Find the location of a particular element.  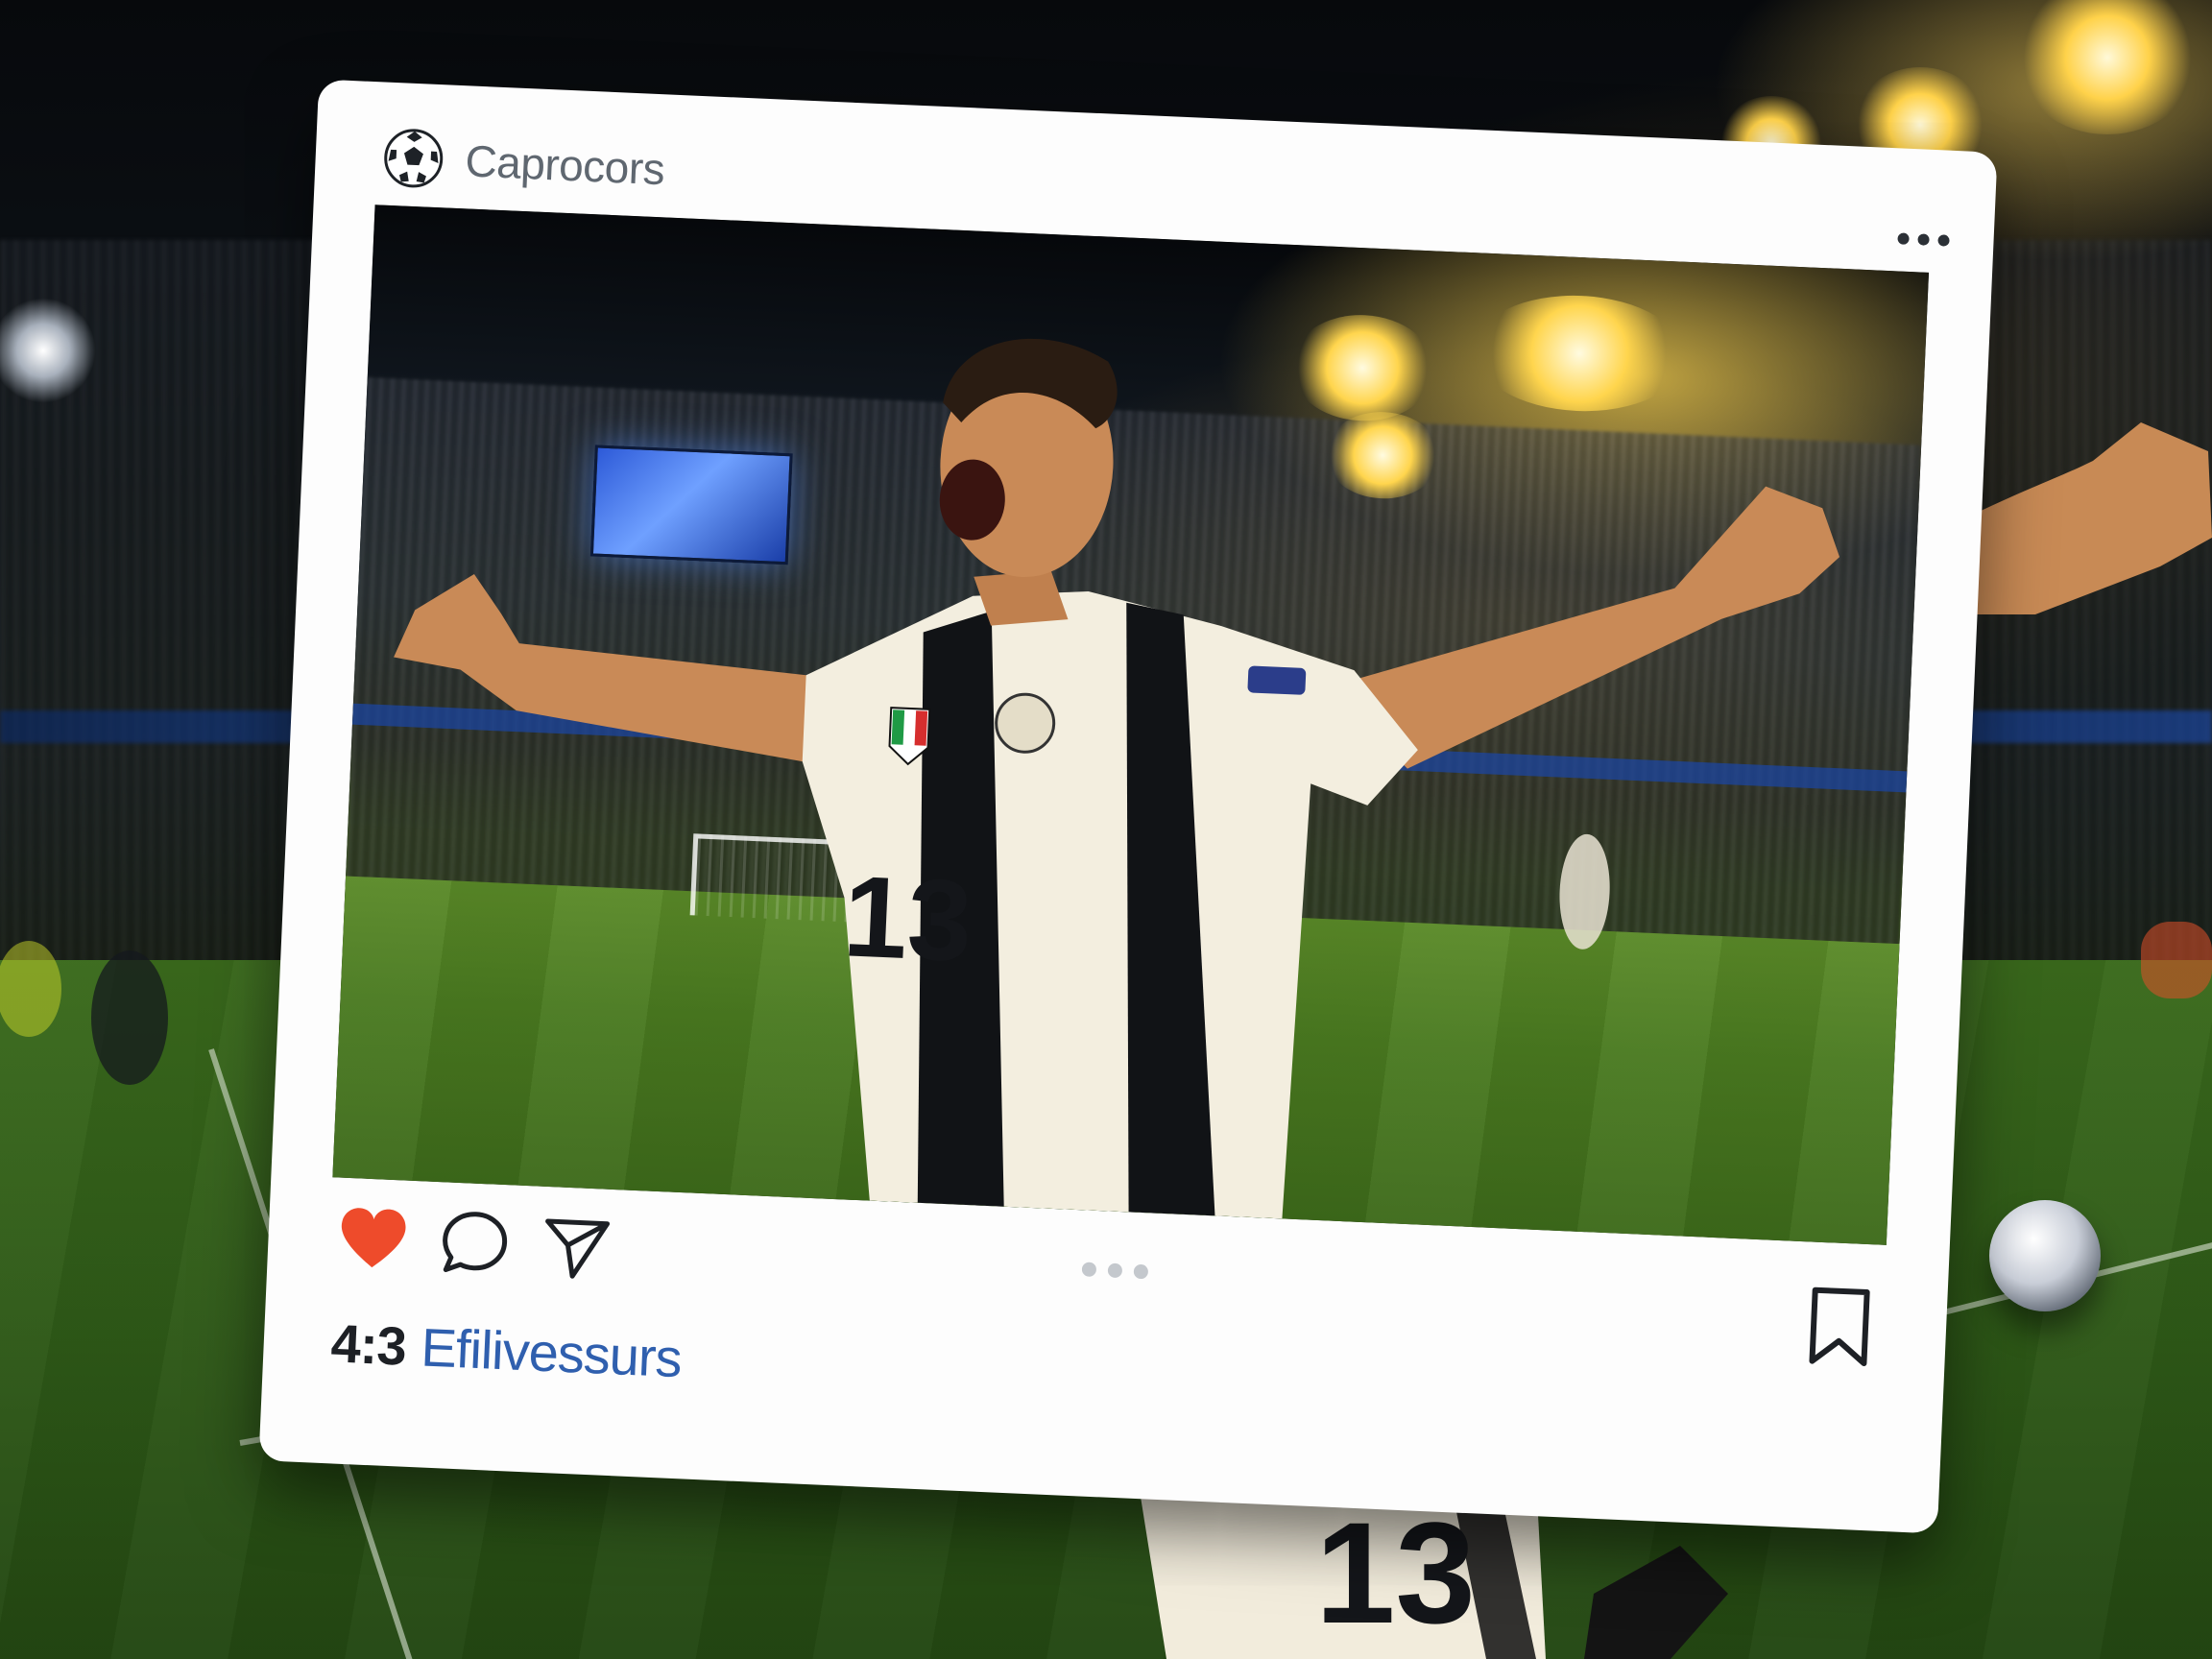

account-name: Caprocors is located at coordinates (566, 164).